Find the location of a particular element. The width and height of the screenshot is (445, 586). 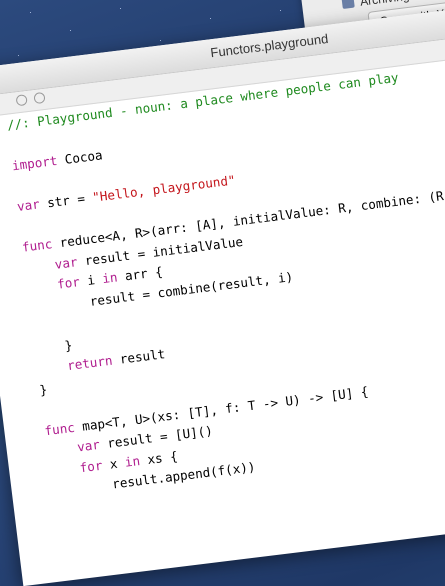

code-line: var str = "Hello, playground" is located at coordinates (126, 193).